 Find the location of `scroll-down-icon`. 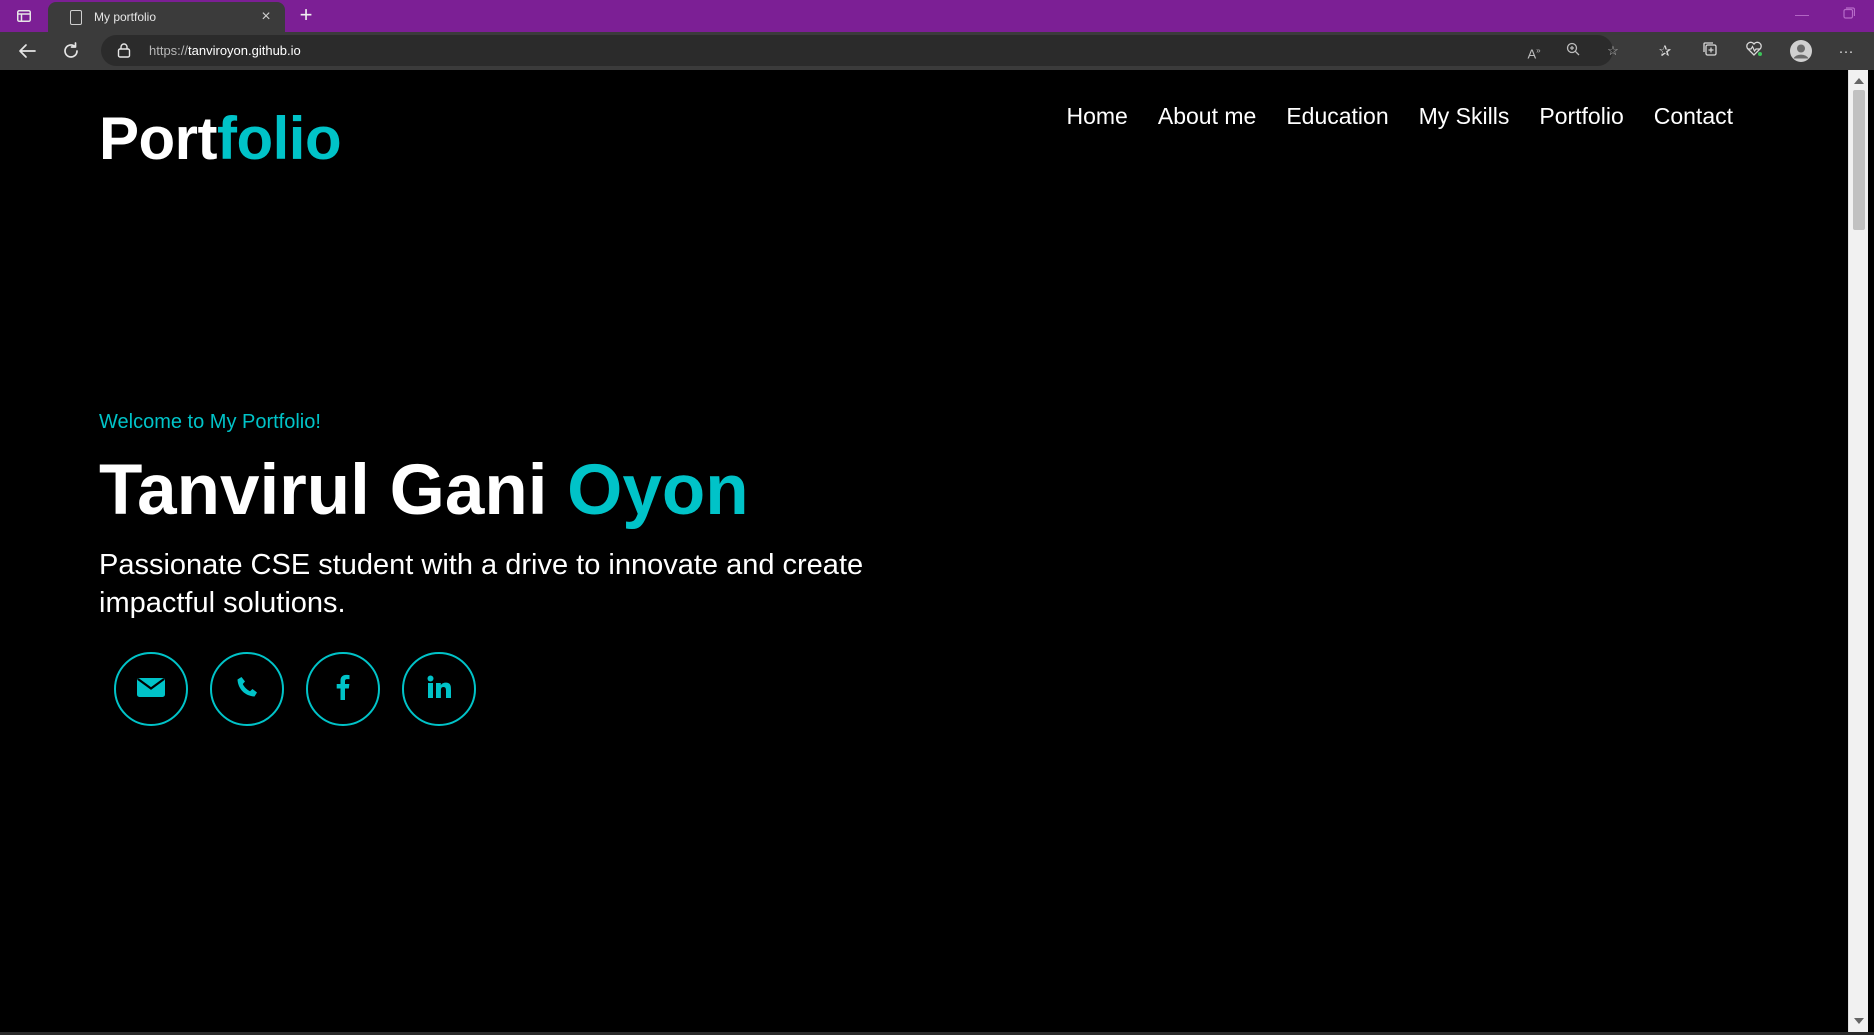

scroll-down-icon is located at coordinates (1859, 1021).